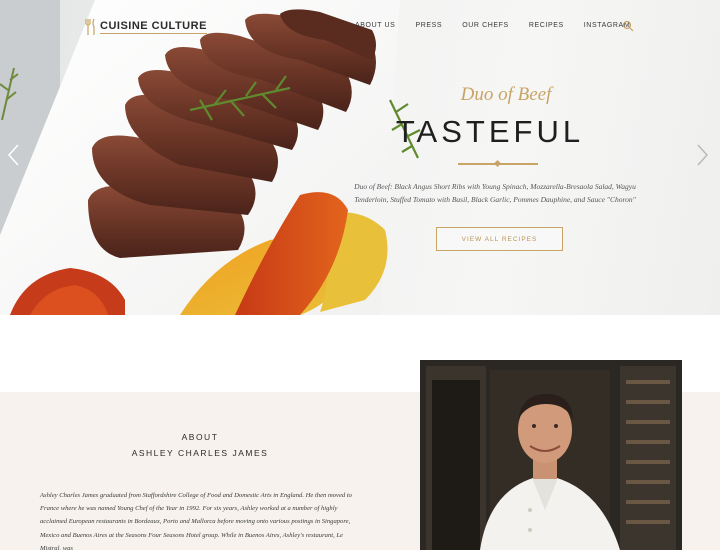 This screenshot has height=550, width=720. Describe the element at coordinates (428, 25) in the screenshot. I see `nav-link-press: PRESS` at that location.